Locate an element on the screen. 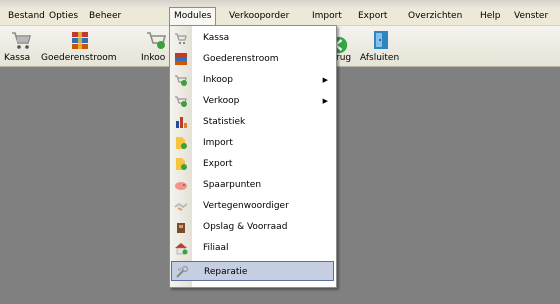 Image resolution: width=560 pixels, height=304 pixels. menu-item-label: Import is located at coordinates (218, 143).